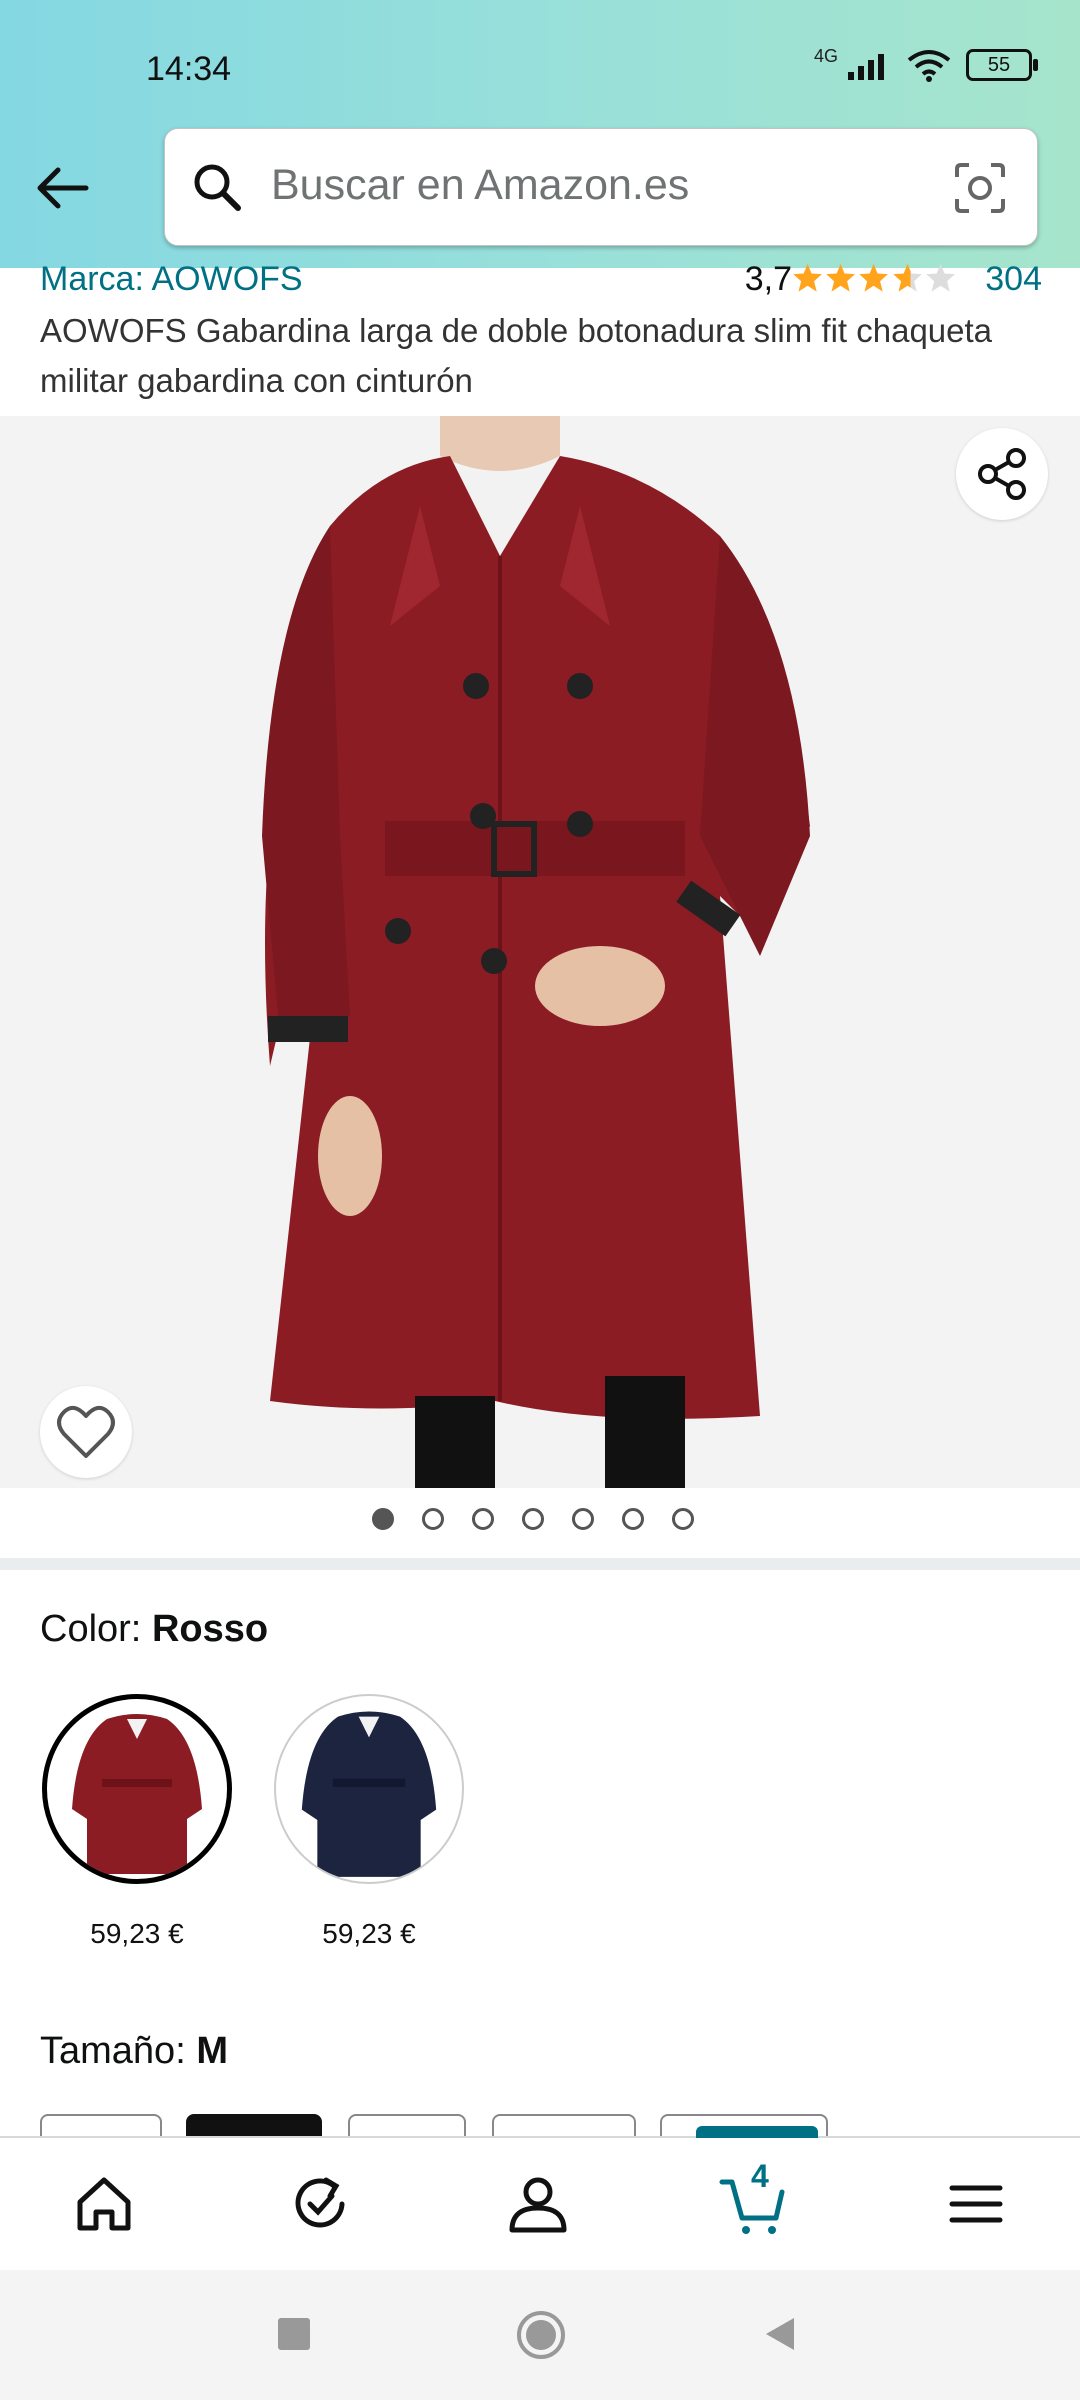 The width and height of the screenshot is (1080, 2400). What do you see at coordinates (217, 187) in the screenshot?
I see `search-icon` at bounding box center [217, 187].